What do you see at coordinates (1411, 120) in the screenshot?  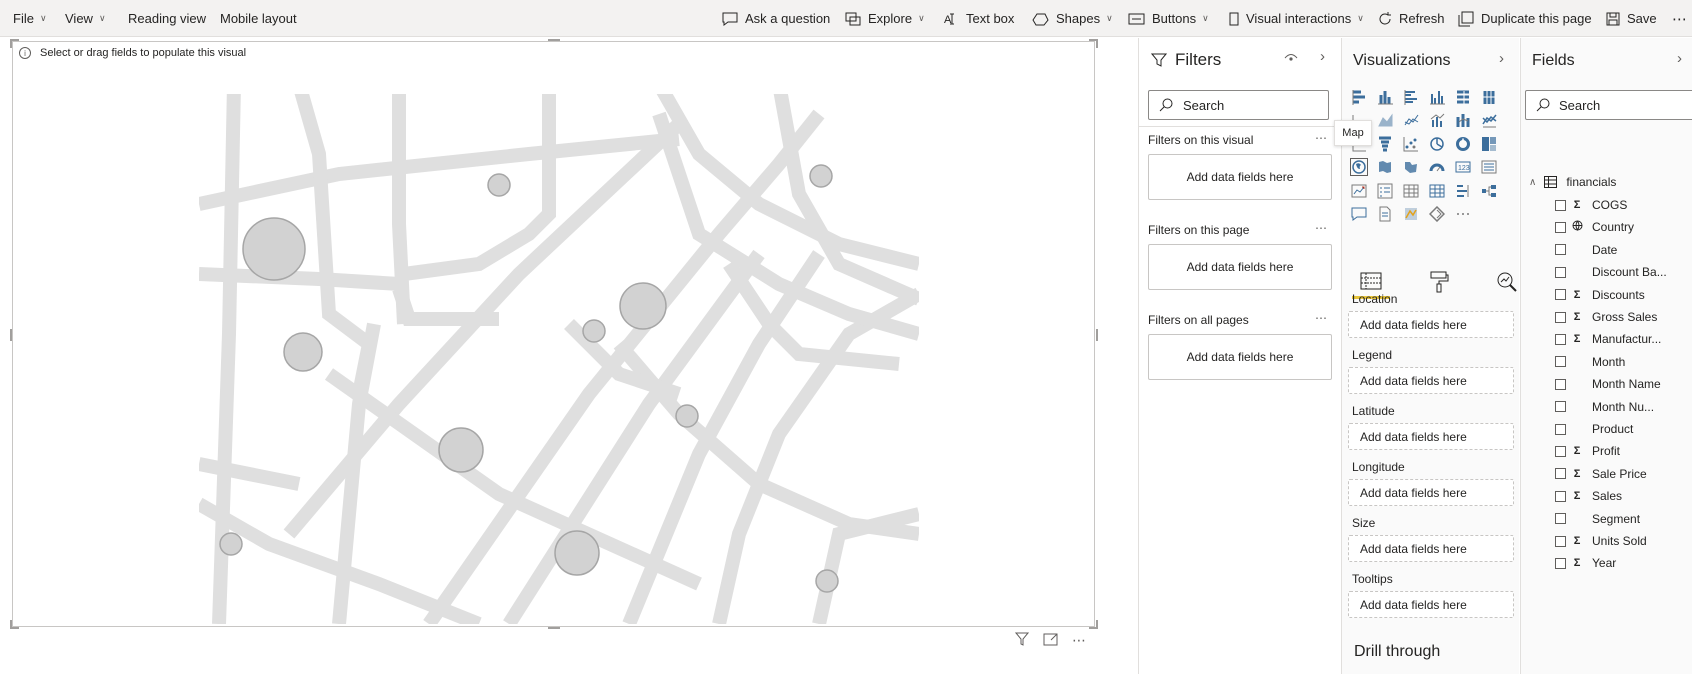 I see `line-stacked-icon` at bounding box center [1411, 120].